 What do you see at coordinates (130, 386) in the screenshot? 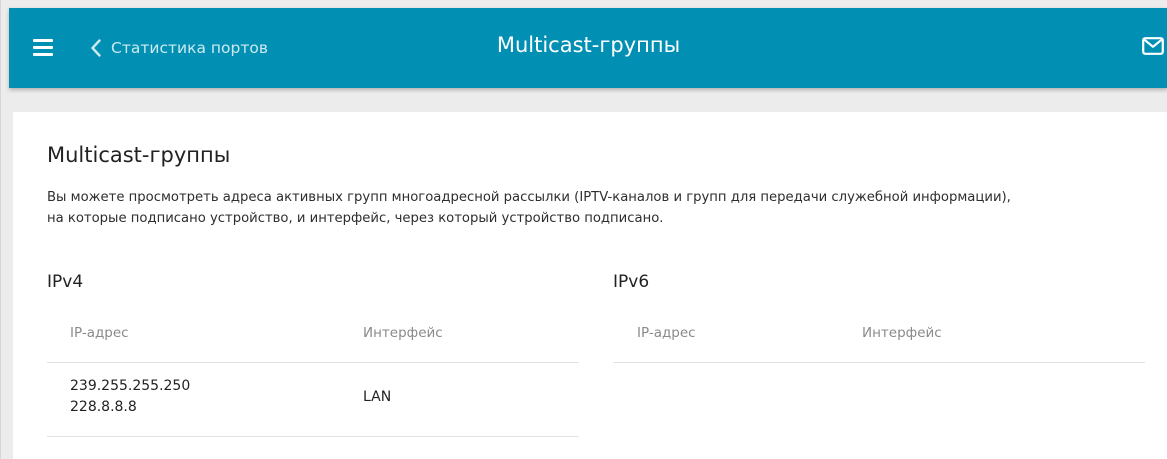
I see `ip-address: 239.255.255.250` at bounding box center [130, 386].